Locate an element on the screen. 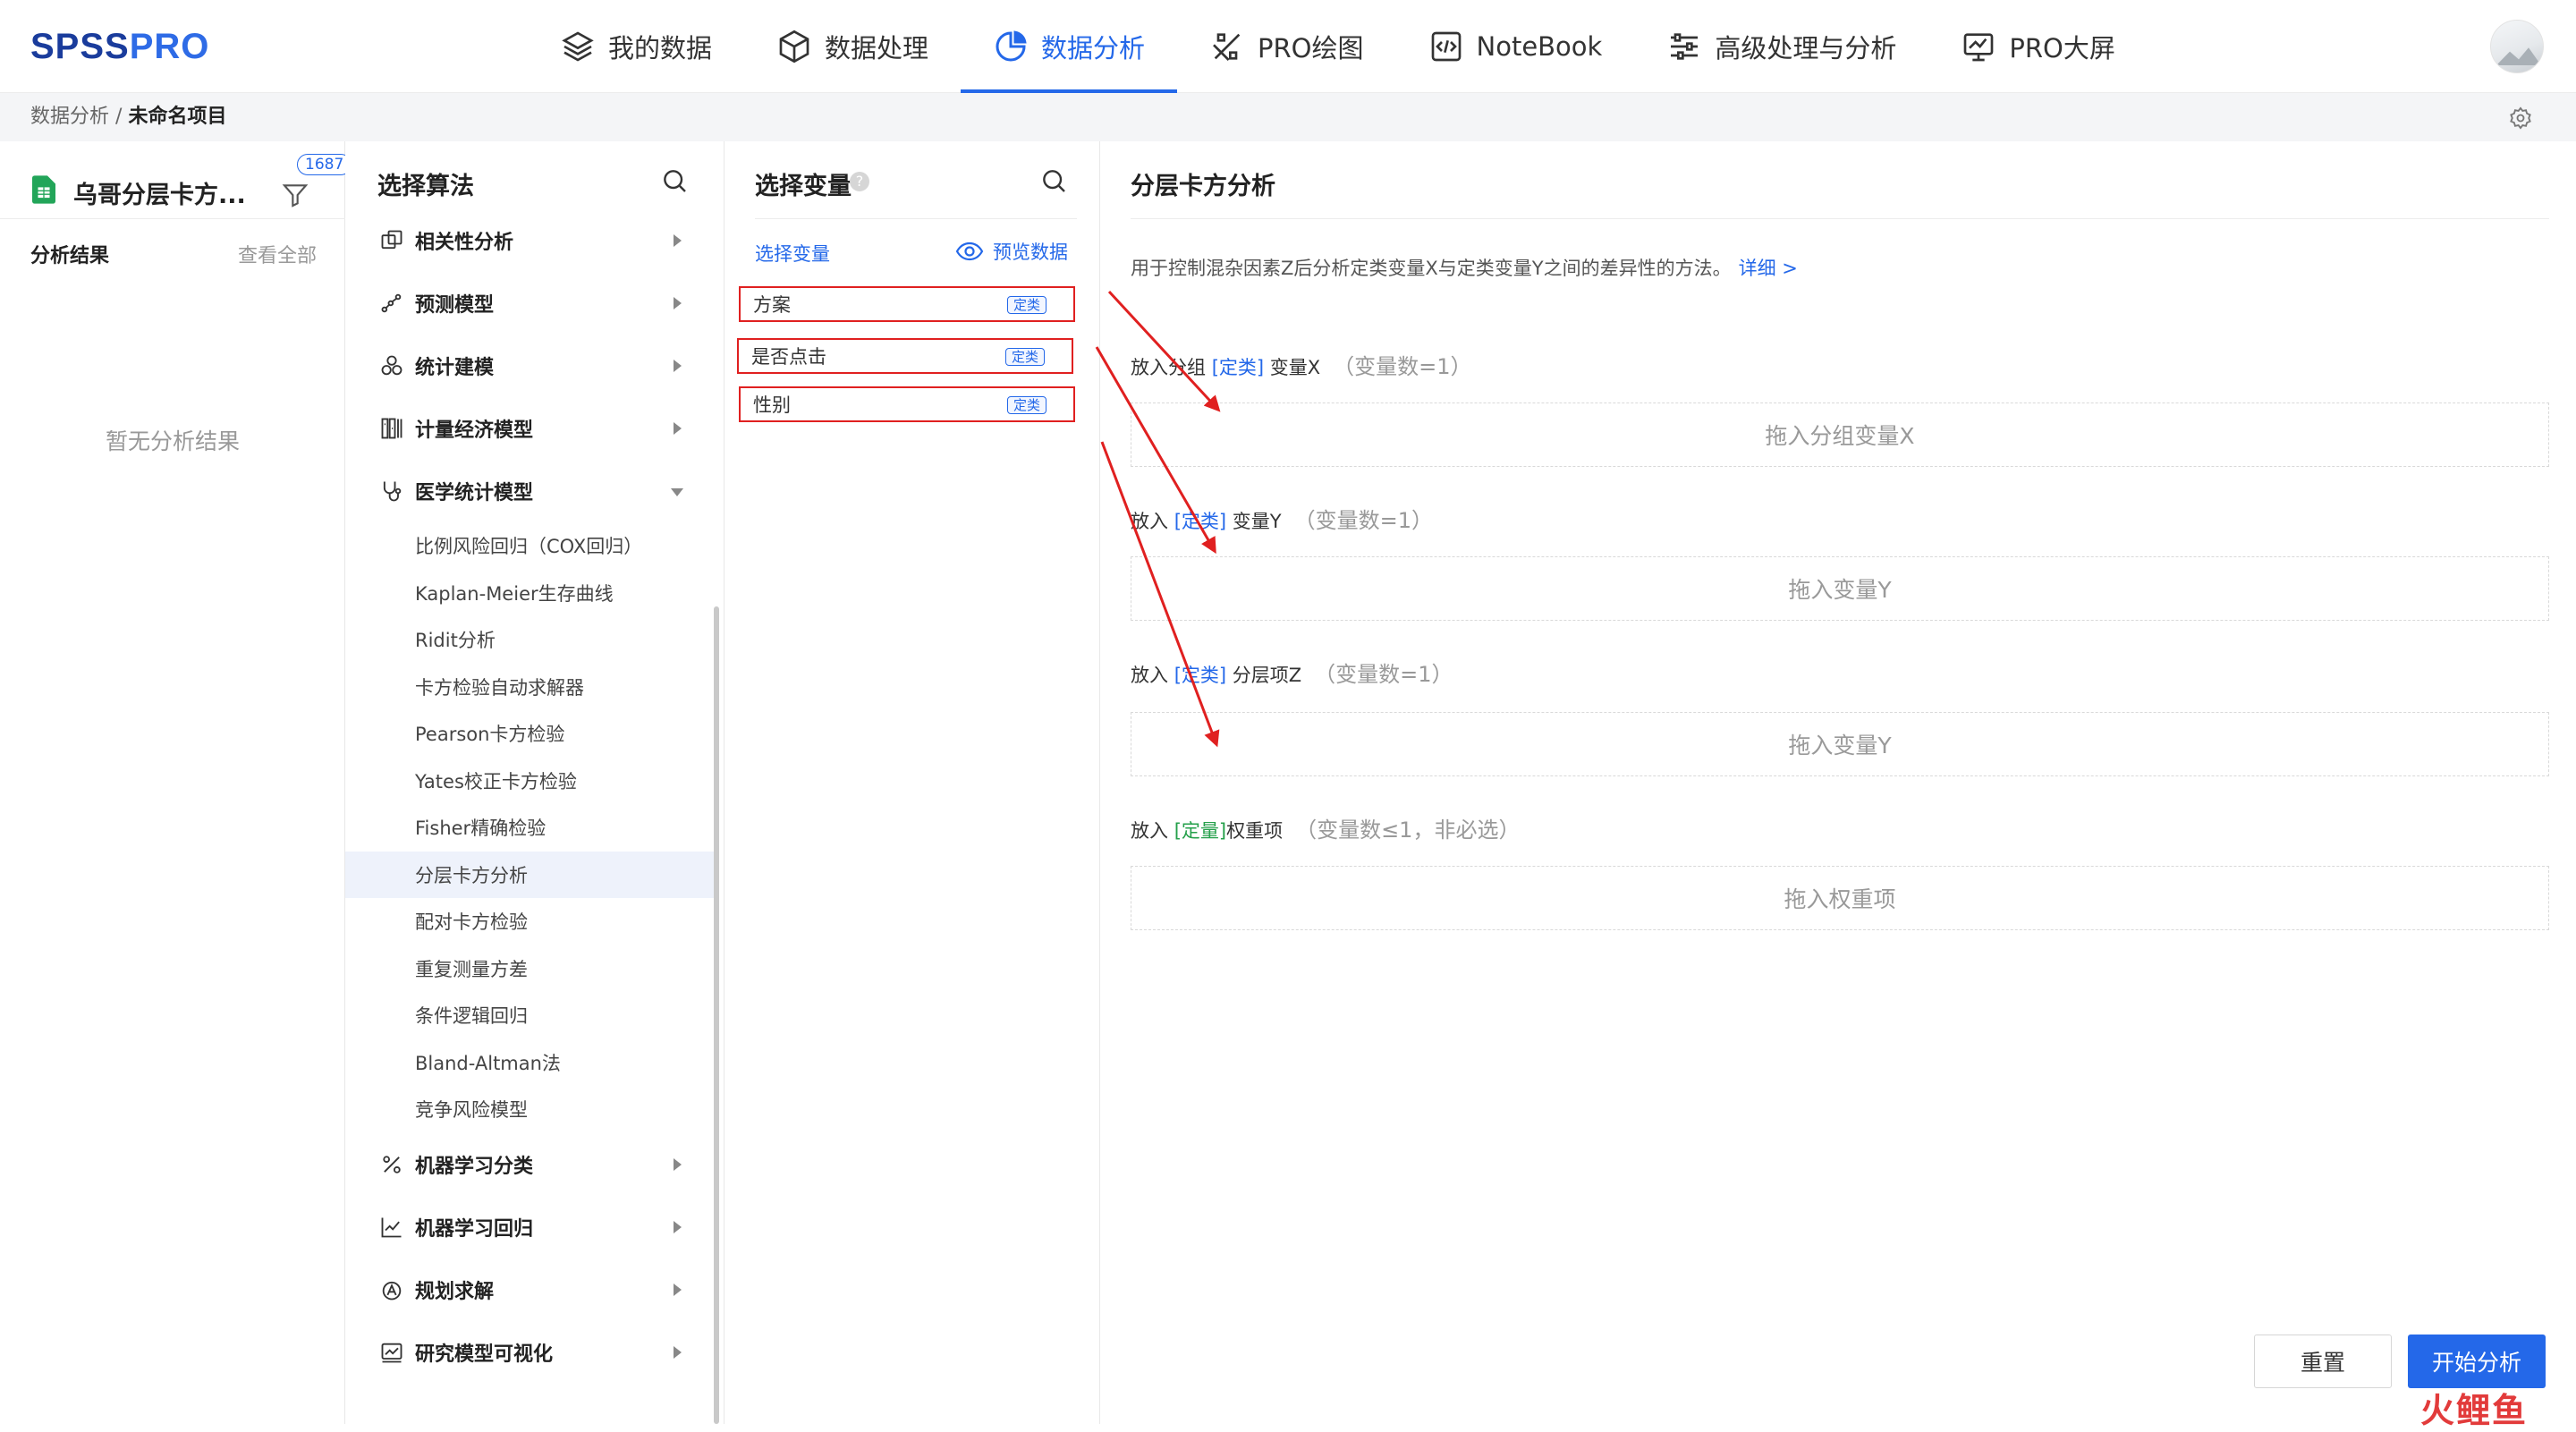 Image resolution: width=2576 pixels, height=1432 pixels. user-avatar is located at coordinates (2517, 46).